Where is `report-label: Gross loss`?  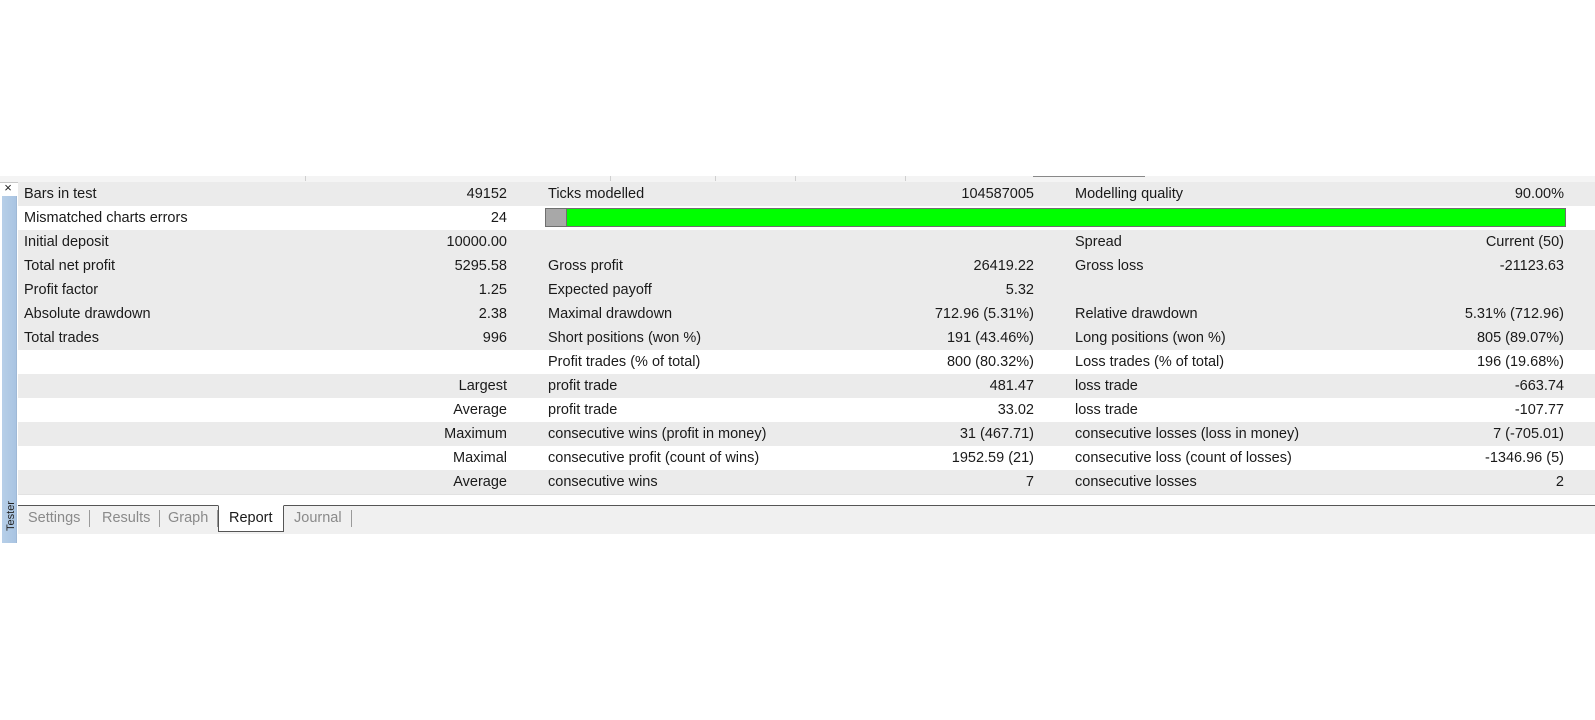 report-label: Gross loss is located at coordinates (1109, 266).